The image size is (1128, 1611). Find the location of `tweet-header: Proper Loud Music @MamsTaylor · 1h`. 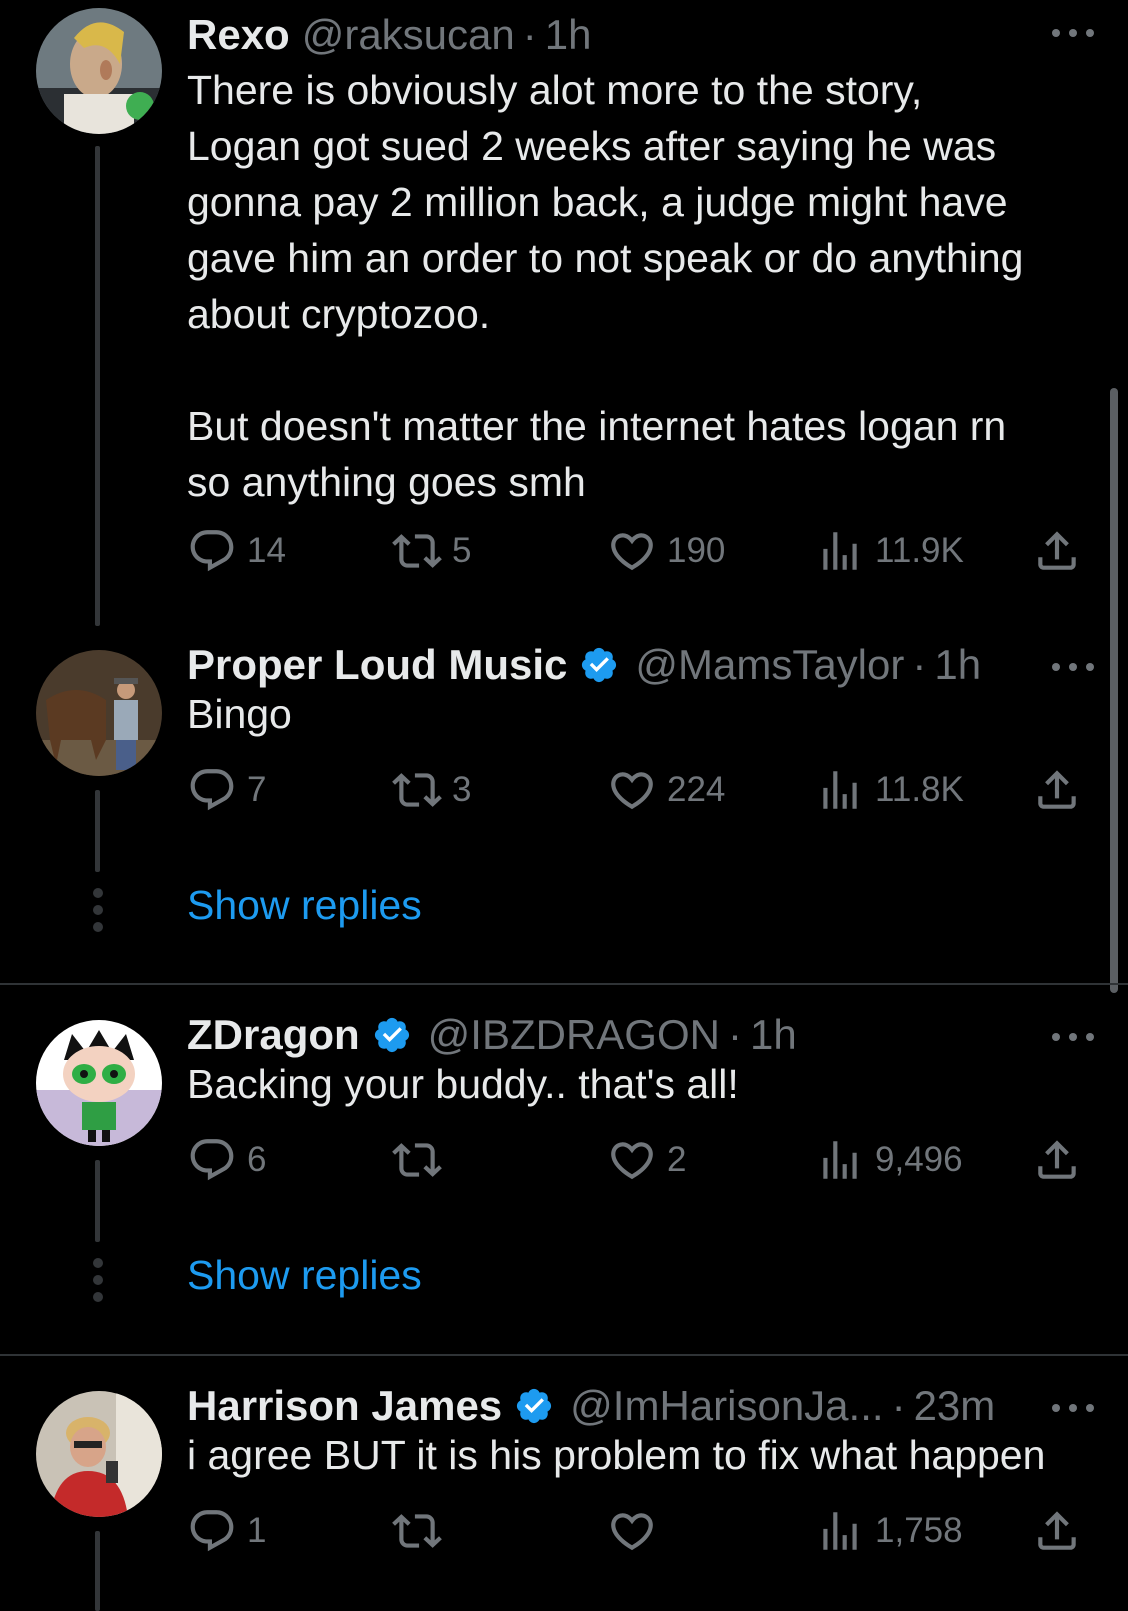

tweet-header: Proper Loud Music @MamsTaylor · 1h is located at coordinates (584, 665).